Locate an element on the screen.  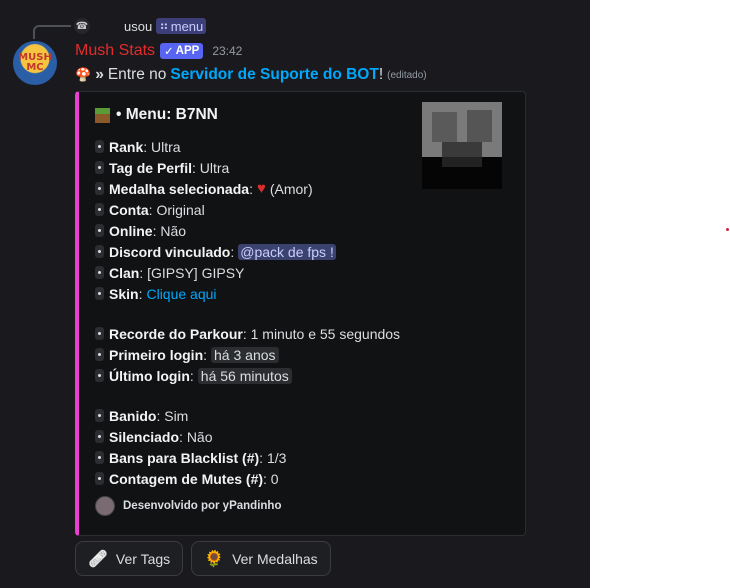
reply-preview: ☎ usou ⠶ menu is located at coordinates (140, 26).